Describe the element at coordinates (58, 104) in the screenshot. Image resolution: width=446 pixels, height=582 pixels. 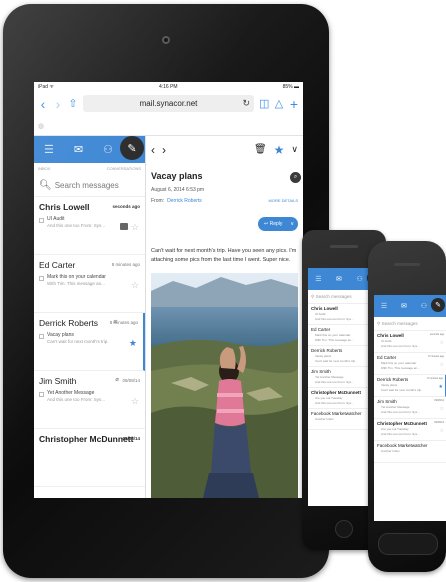
I see `forward-icon: ›` at that location.